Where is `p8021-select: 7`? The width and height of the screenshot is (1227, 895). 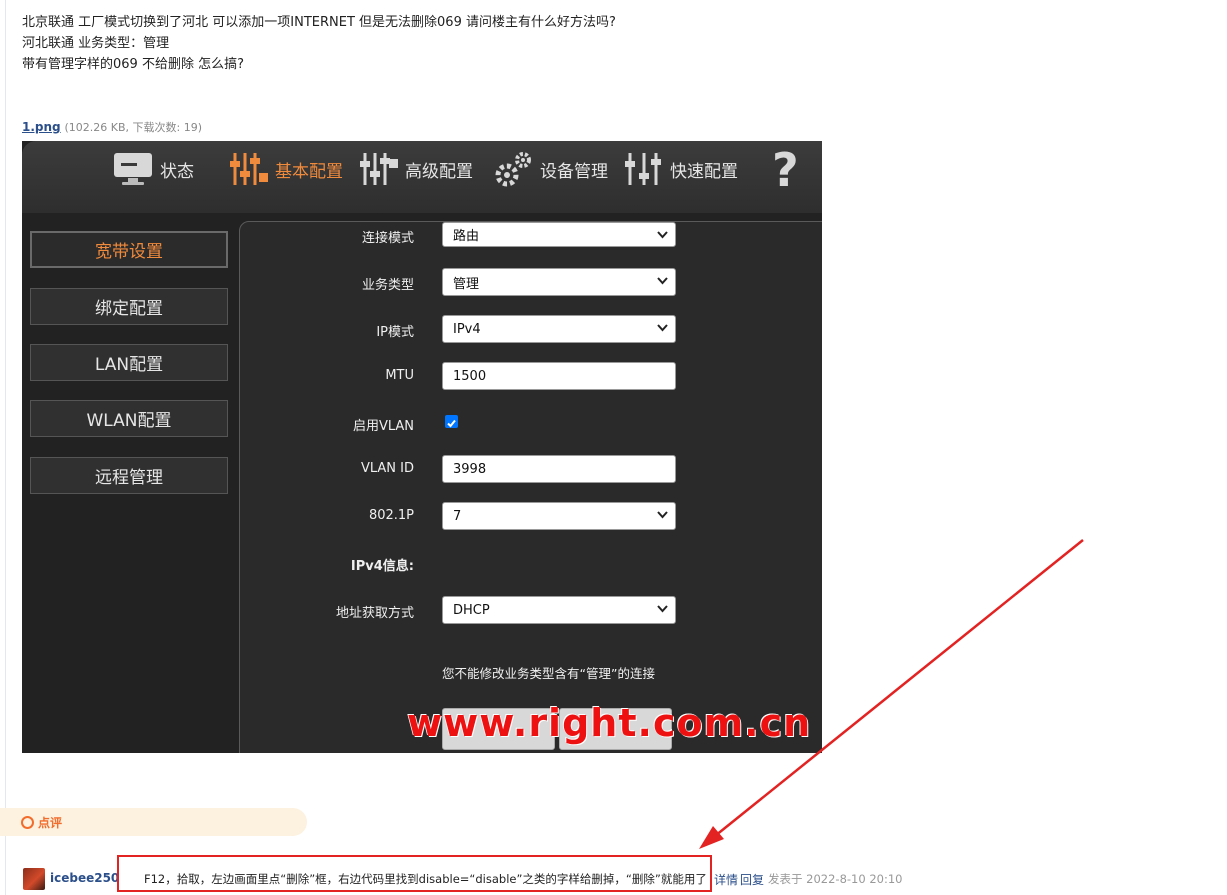
p8021-select: 7 is located at coordinates (559, 516).